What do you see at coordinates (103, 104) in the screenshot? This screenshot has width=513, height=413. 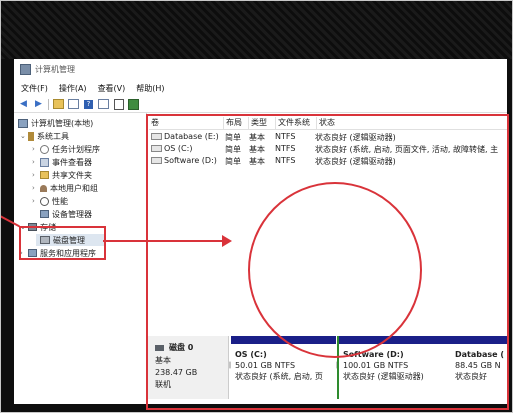 I see `properties-icon` at bounding box center [103, 104].